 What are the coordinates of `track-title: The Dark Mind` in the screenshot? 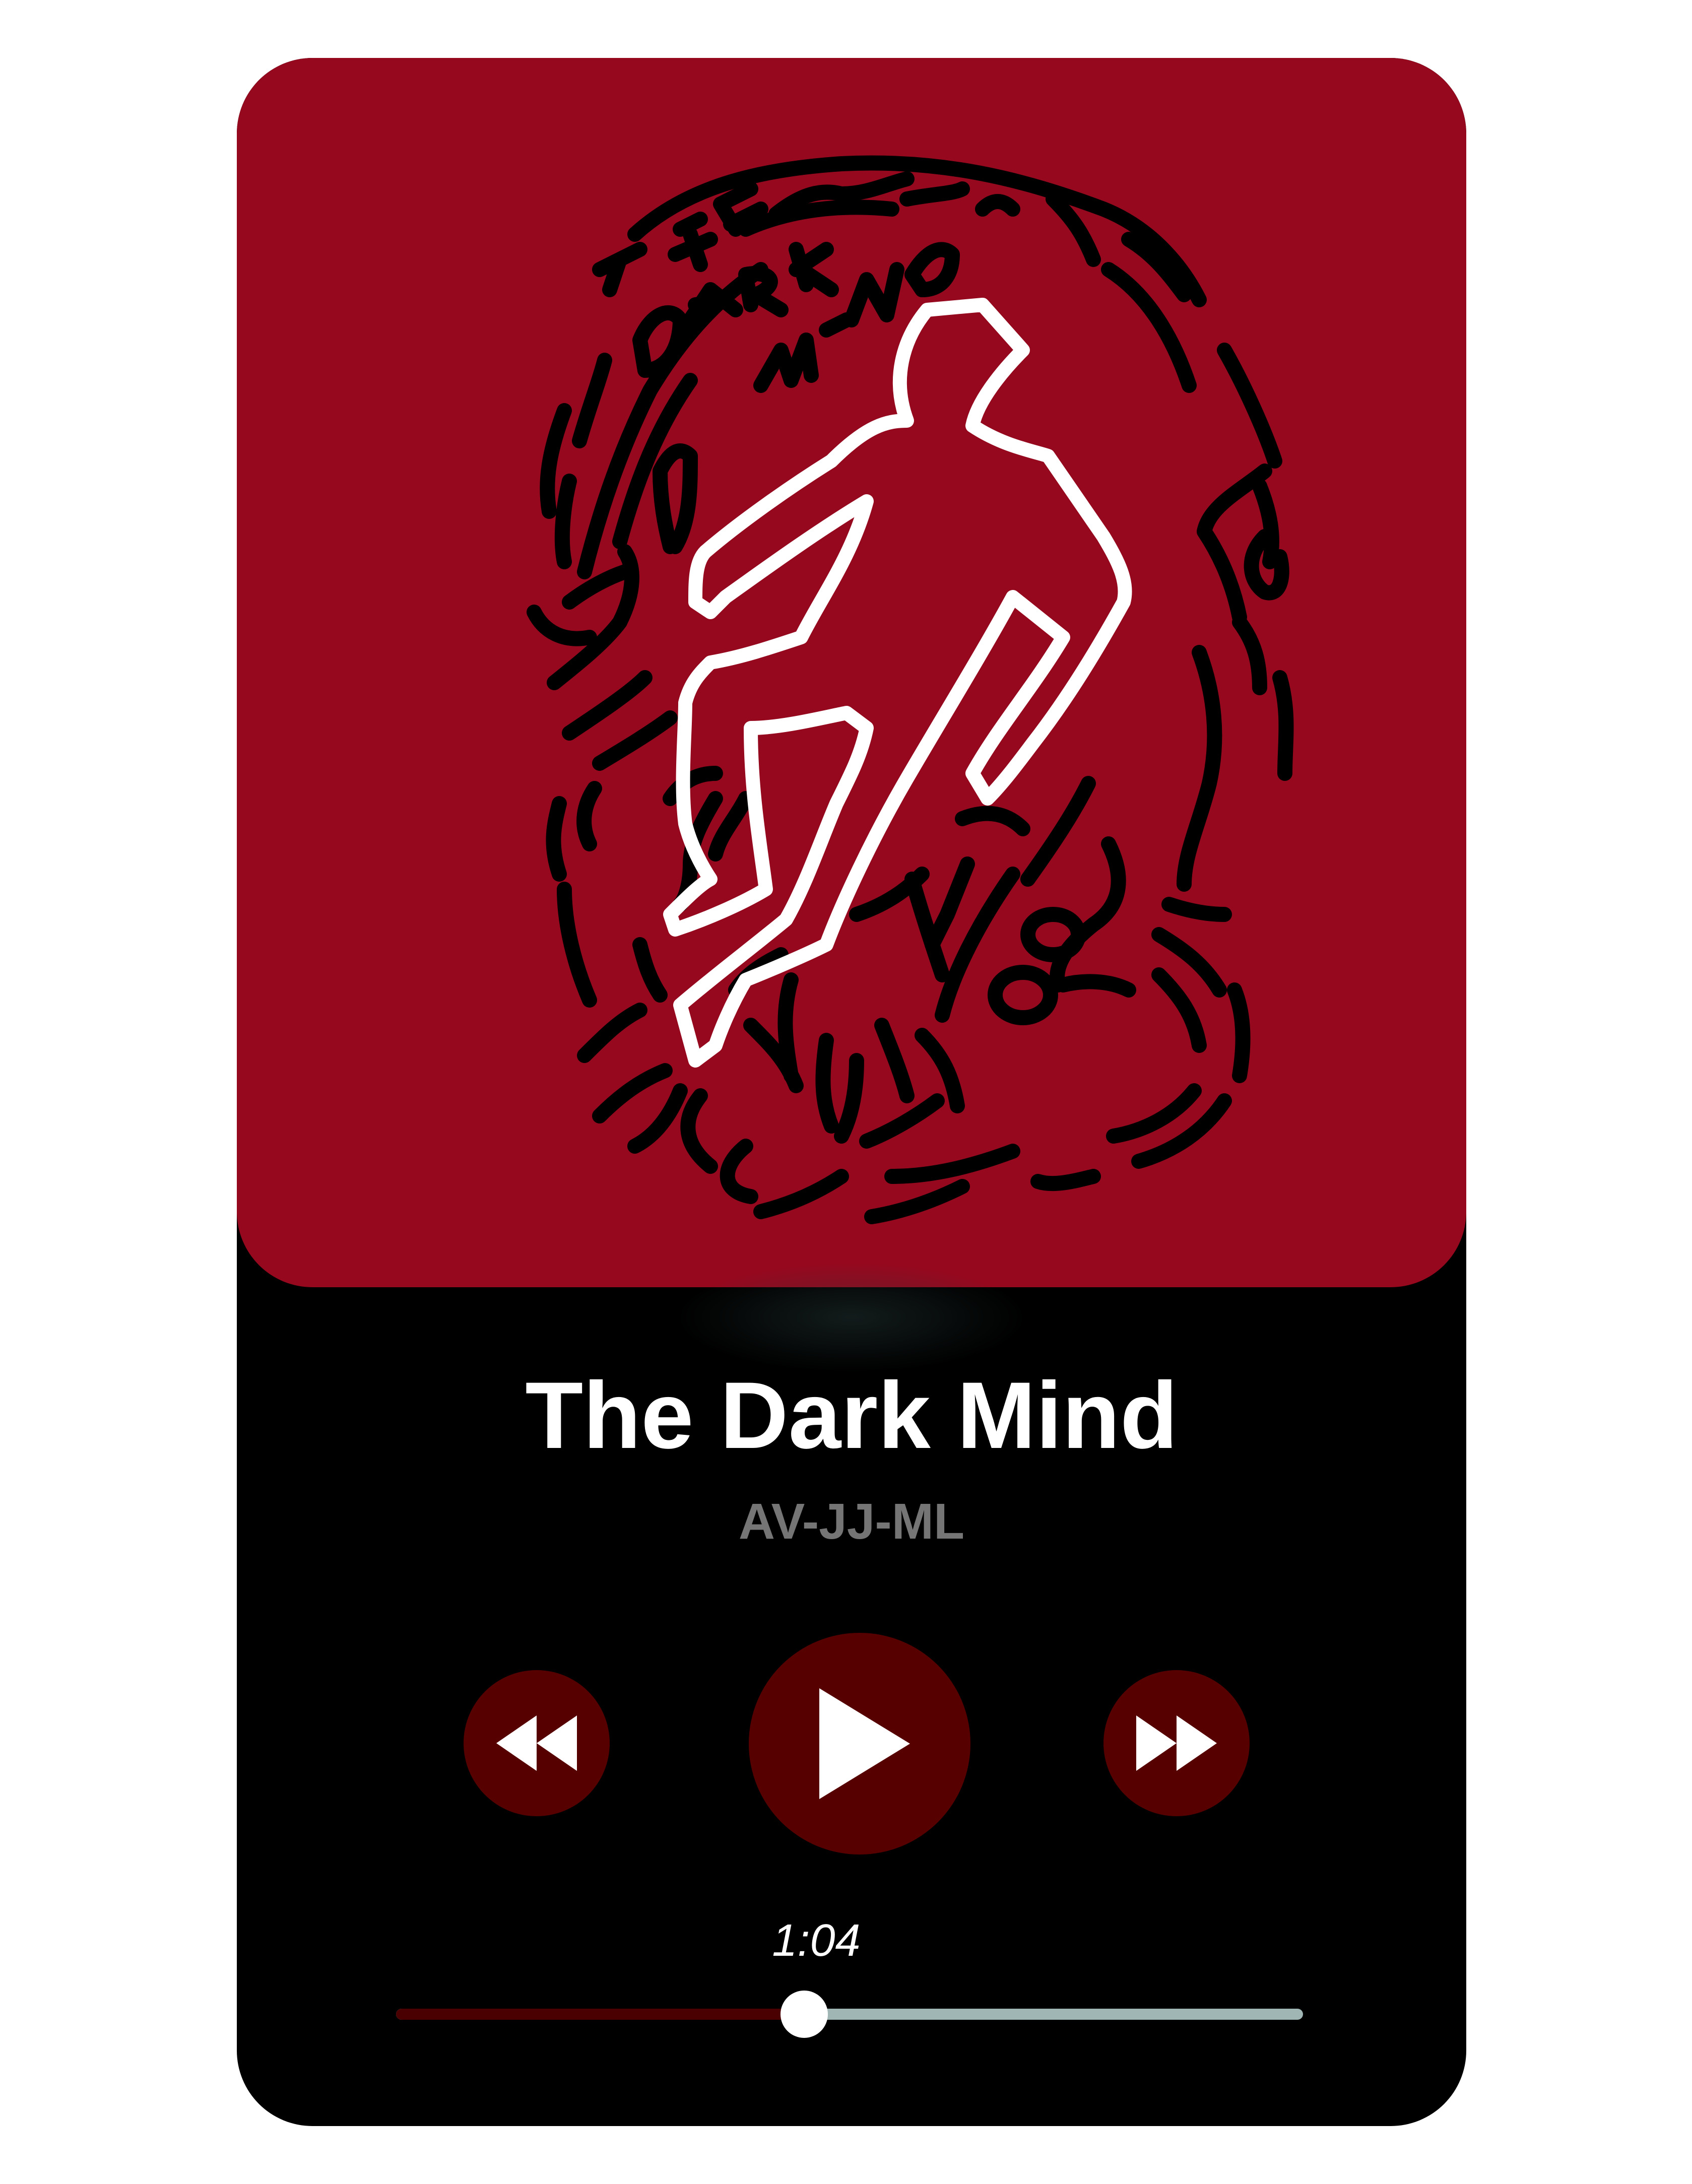 It's located at (851, 1415).